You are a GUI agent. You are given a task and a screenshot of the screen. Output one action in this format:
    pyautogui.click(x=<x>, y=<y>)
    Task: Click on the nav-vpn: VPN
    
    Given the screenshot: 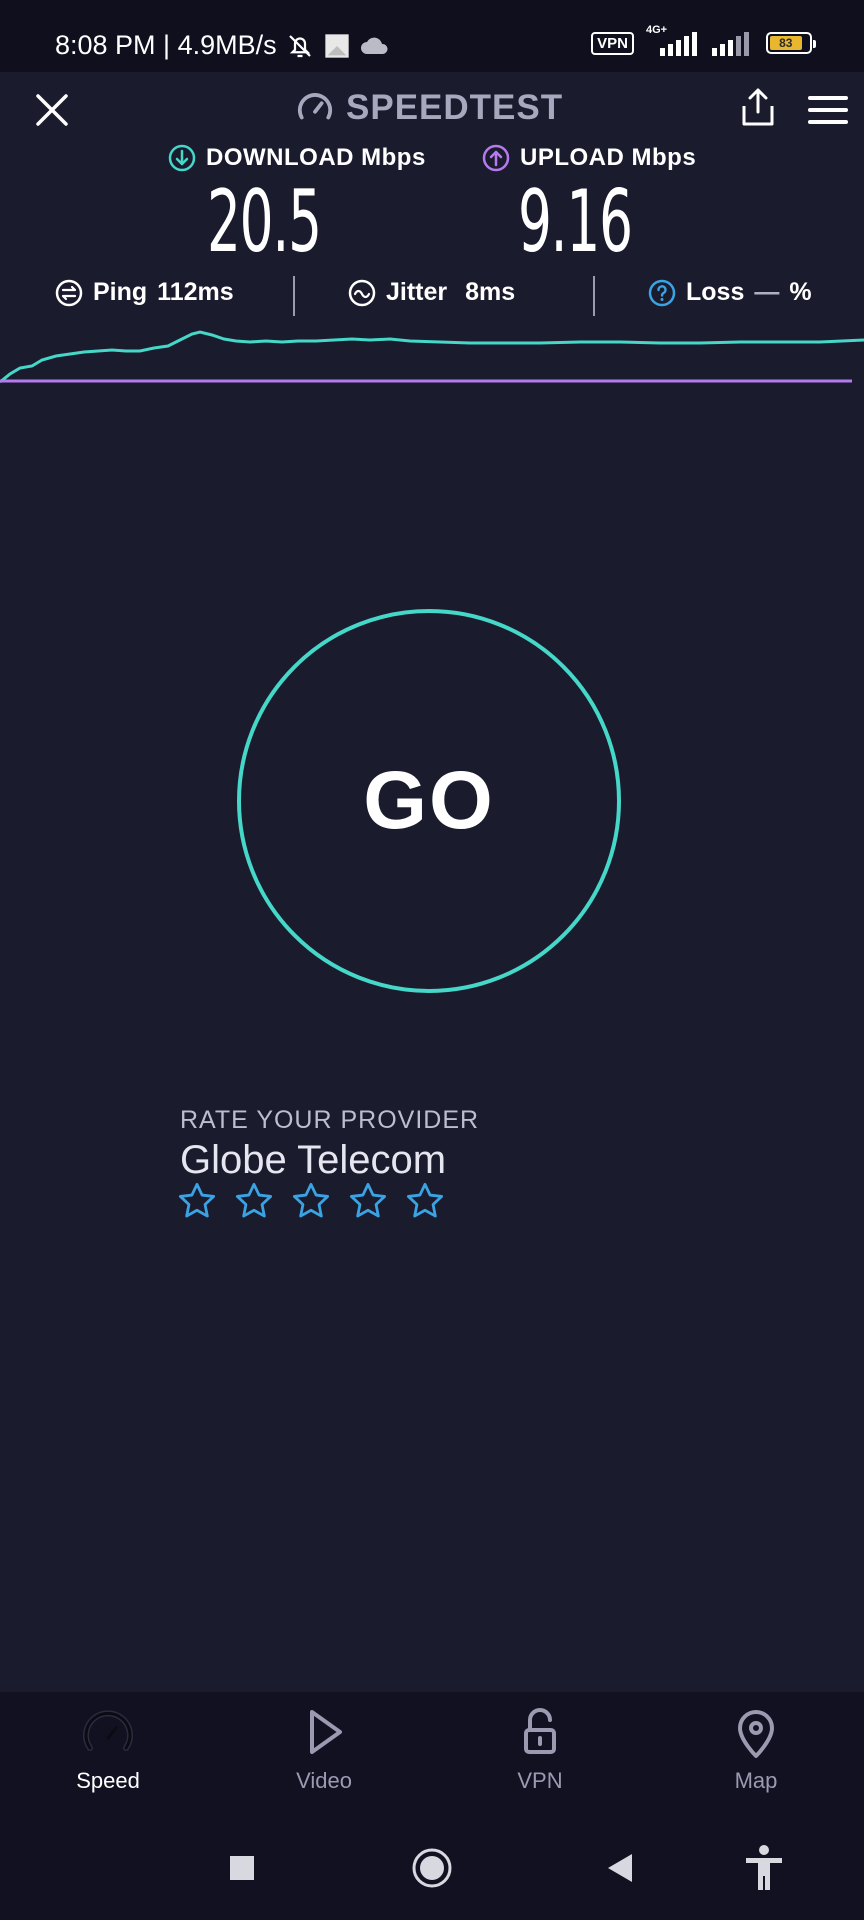 What is the action you would take?
    pyautogui.click(x=540, y=1748)
    